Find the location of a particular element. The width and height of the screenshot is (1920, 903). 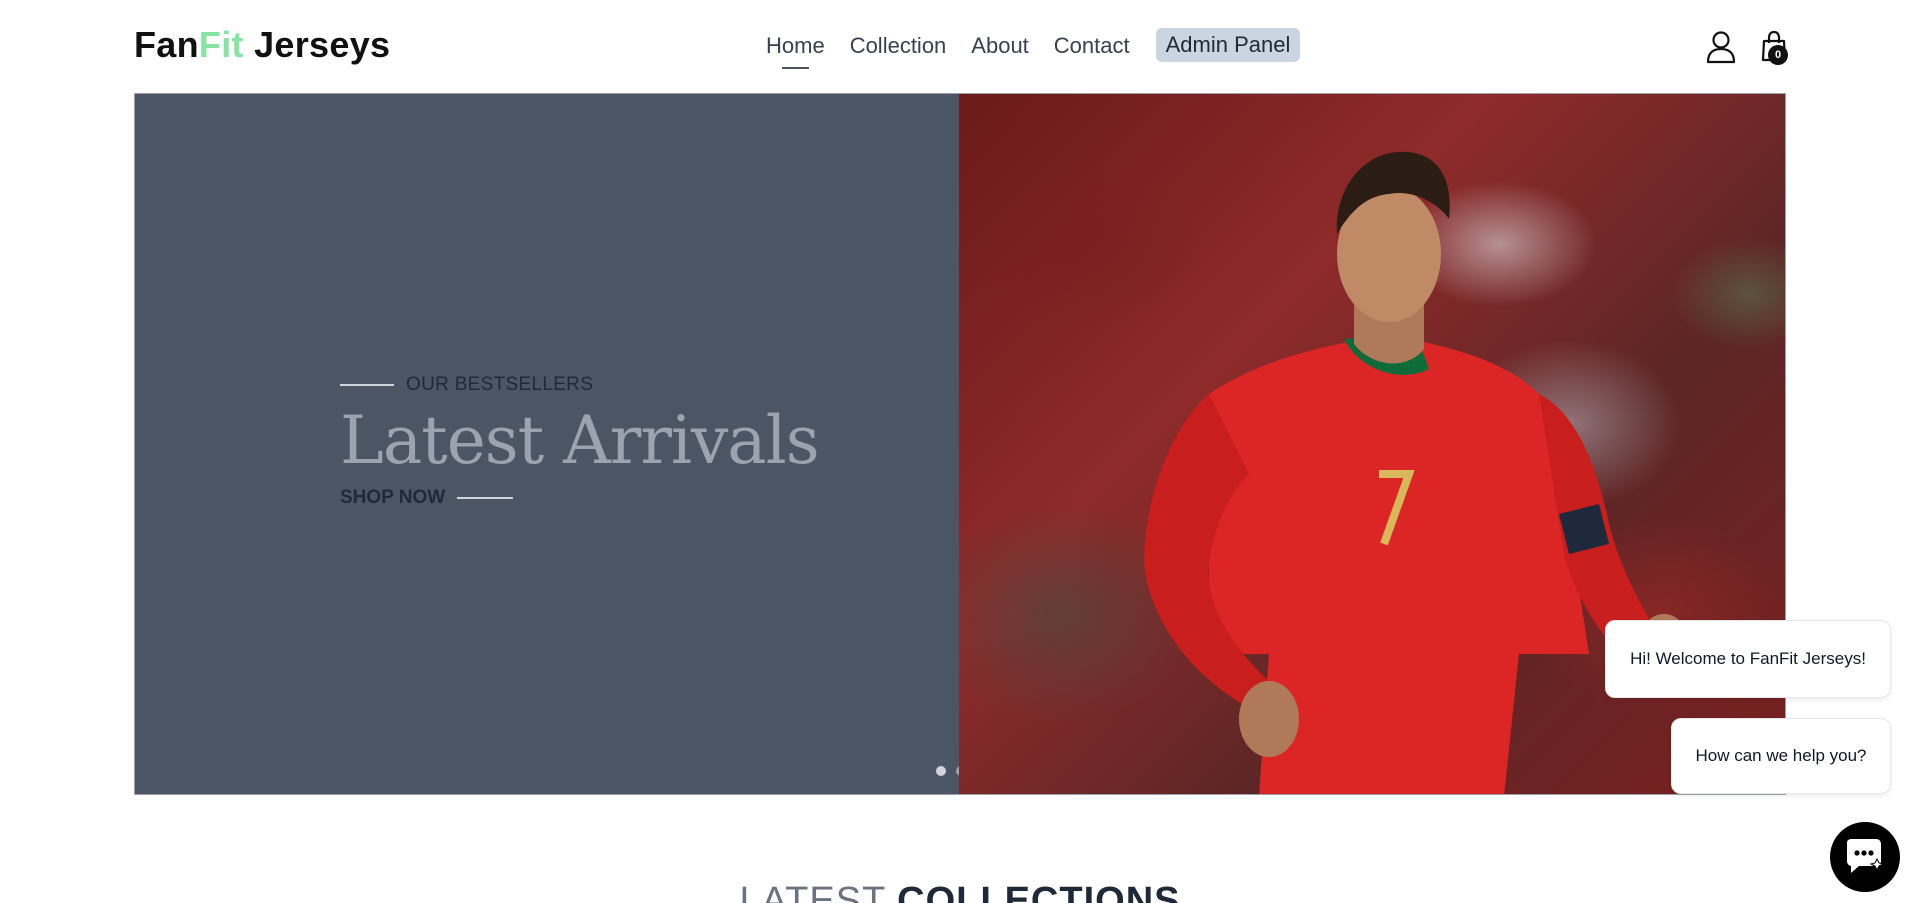

chat-message-help: How can we help you? is located at coordinates (1781, 756).